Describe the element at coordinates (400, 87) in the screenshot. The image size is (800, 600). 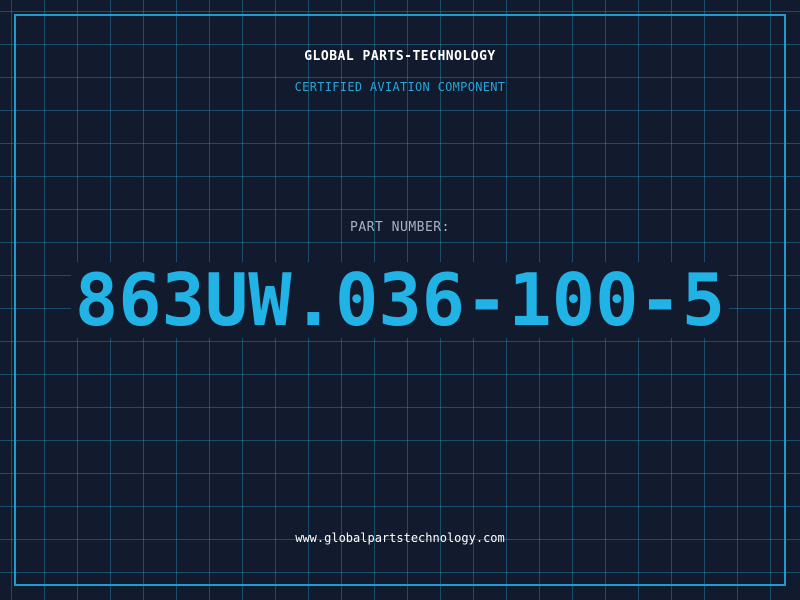
I see `certification-tagline: CERTIFIED AVIATION COMPONENT` at that location.